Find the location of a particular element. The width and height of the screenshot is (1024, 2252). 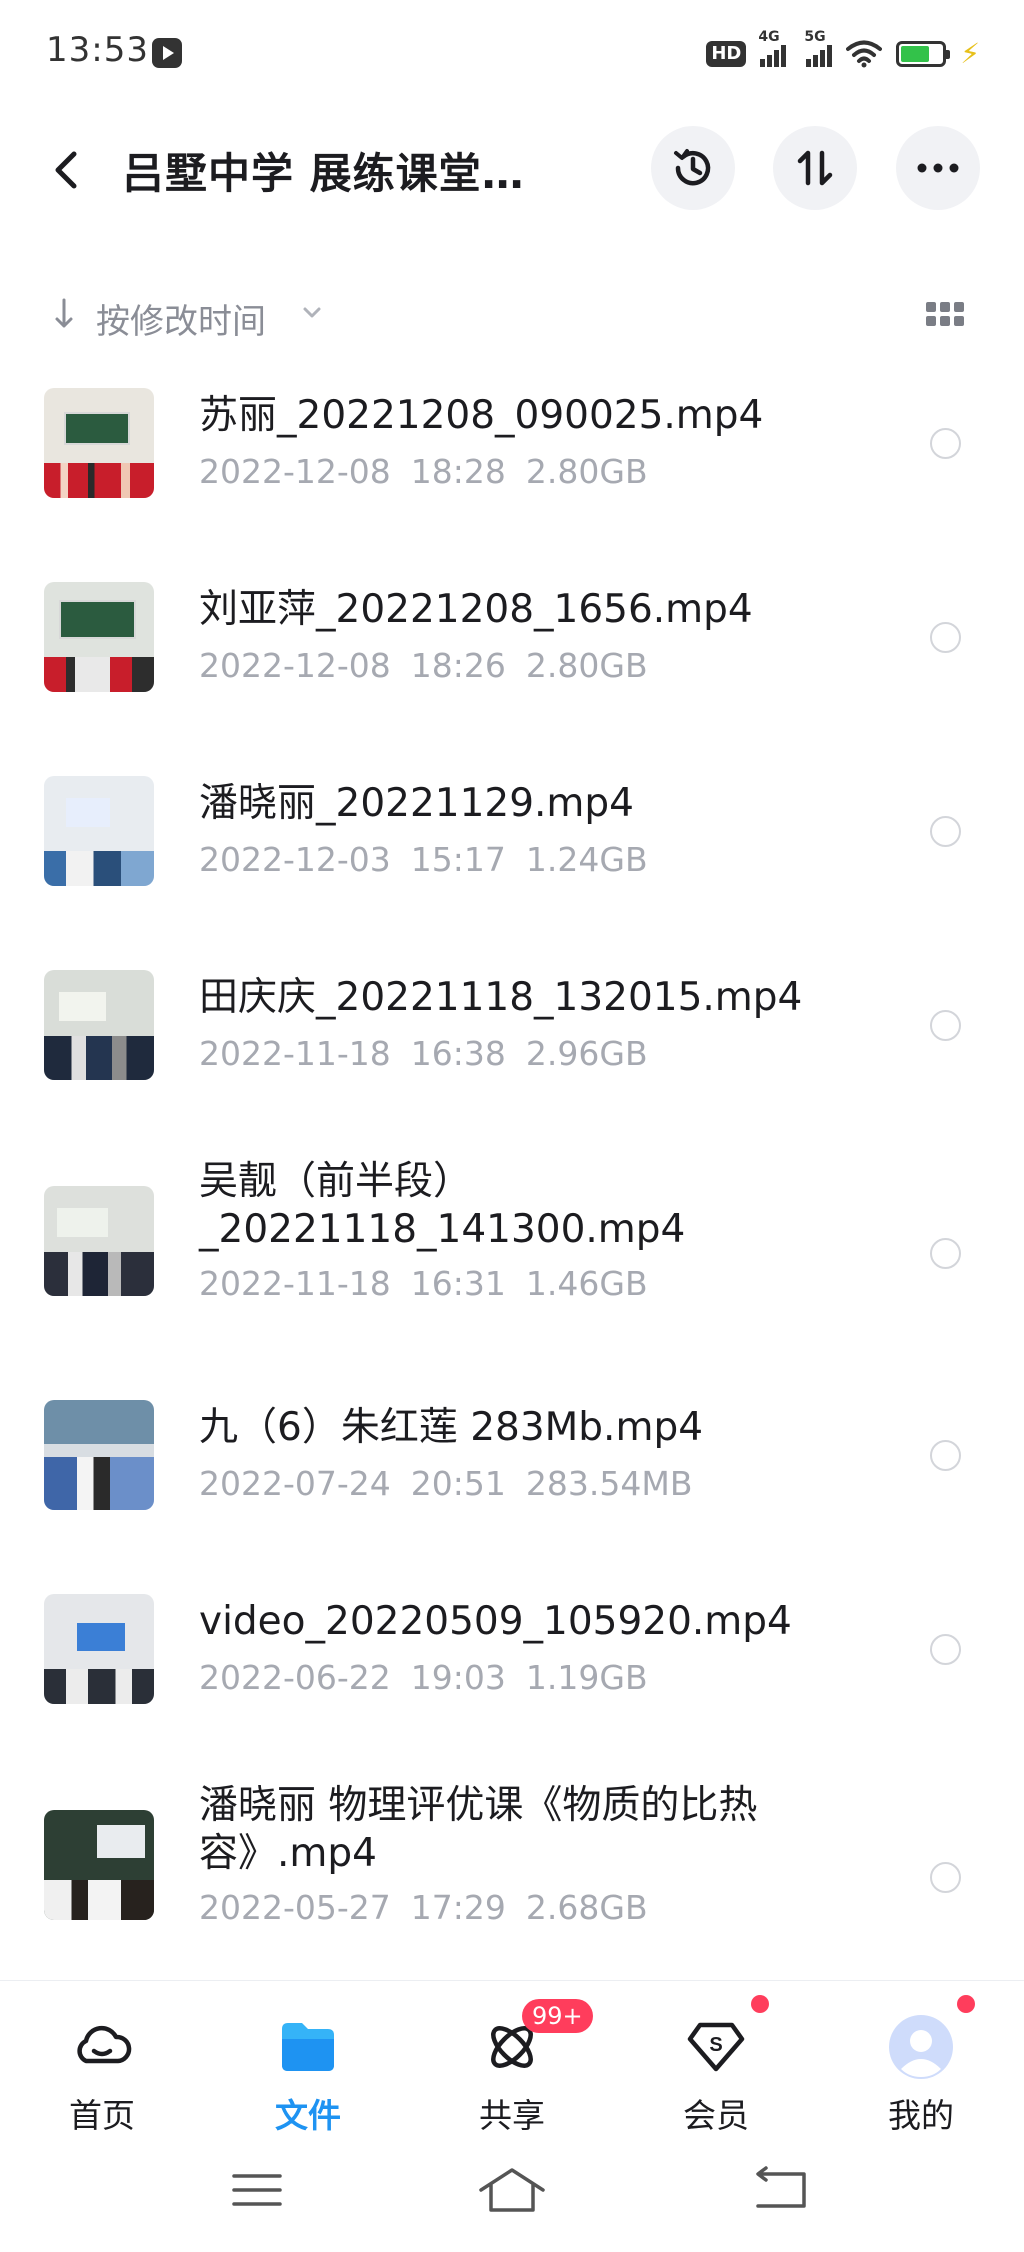

history-button is located at coordinates (693, 168).